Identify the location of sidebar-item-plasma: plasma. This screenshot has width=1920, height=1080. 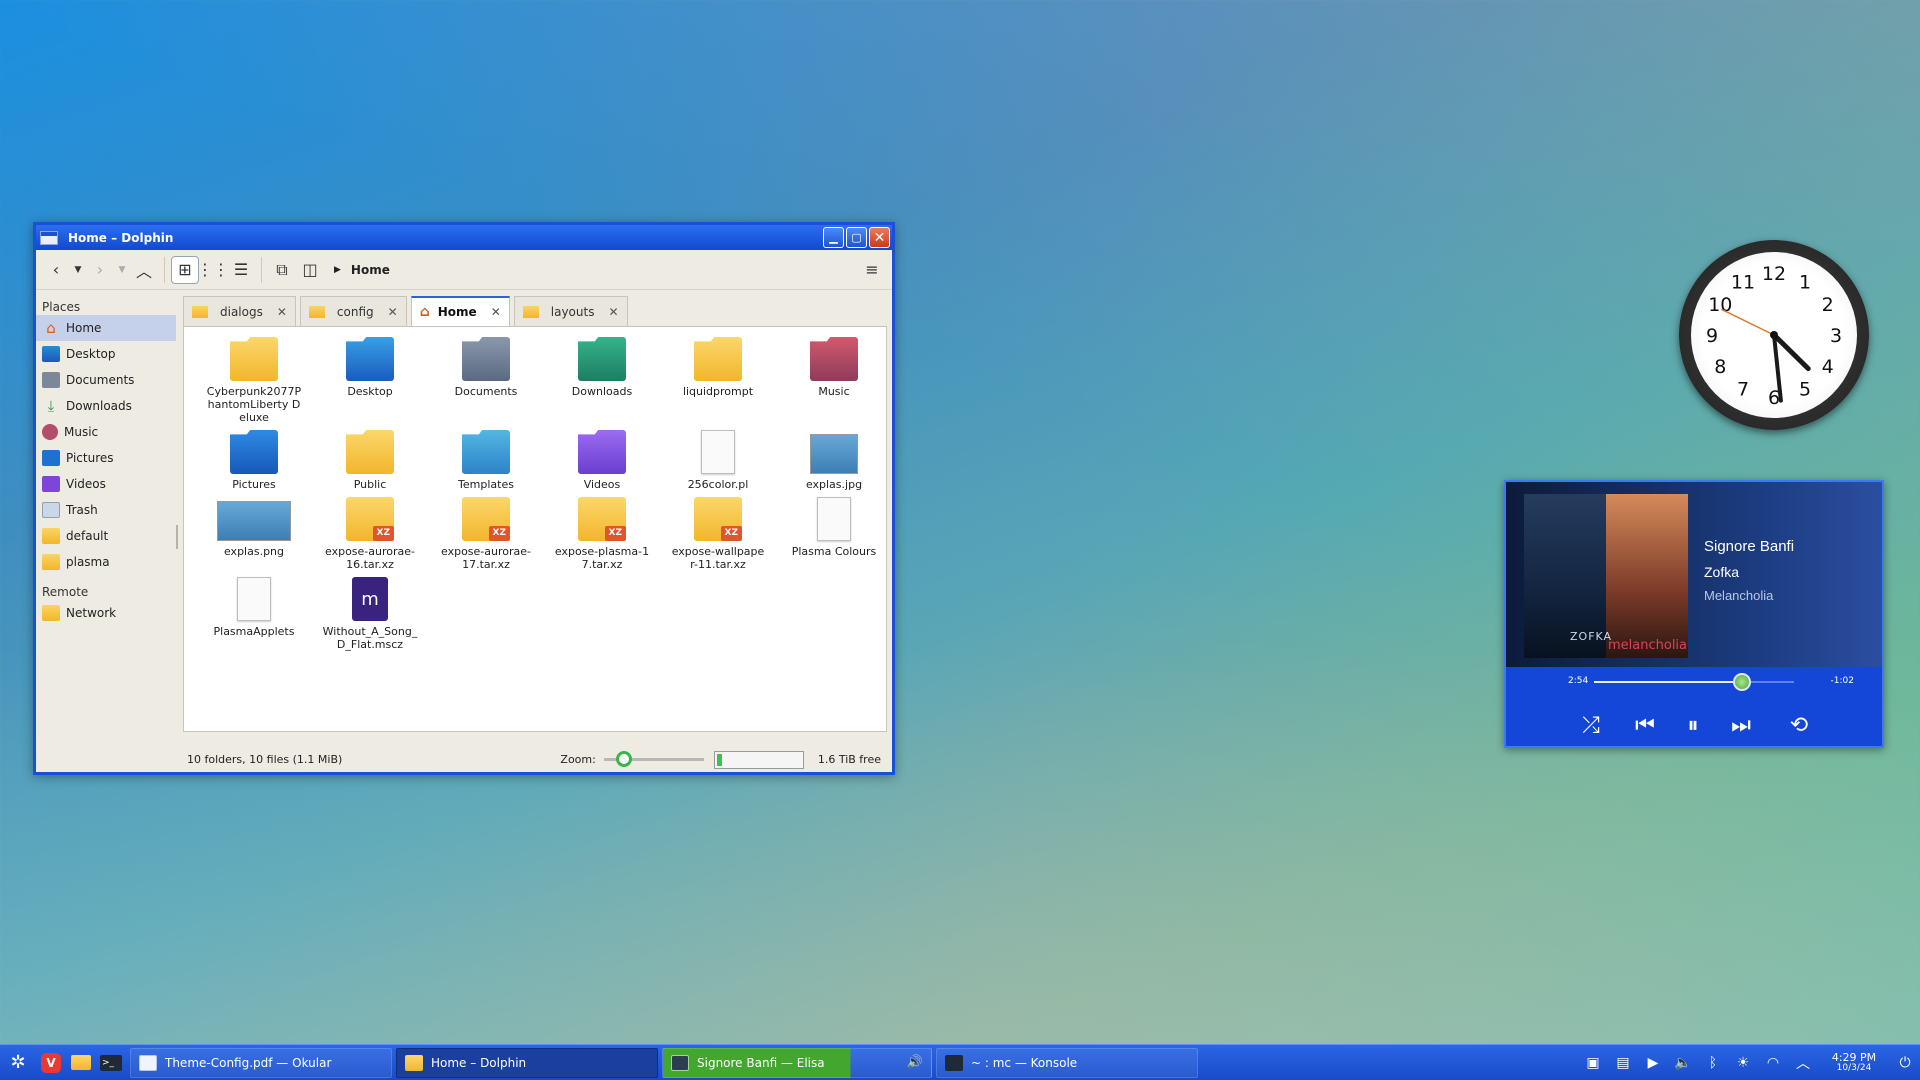
(106, 562).